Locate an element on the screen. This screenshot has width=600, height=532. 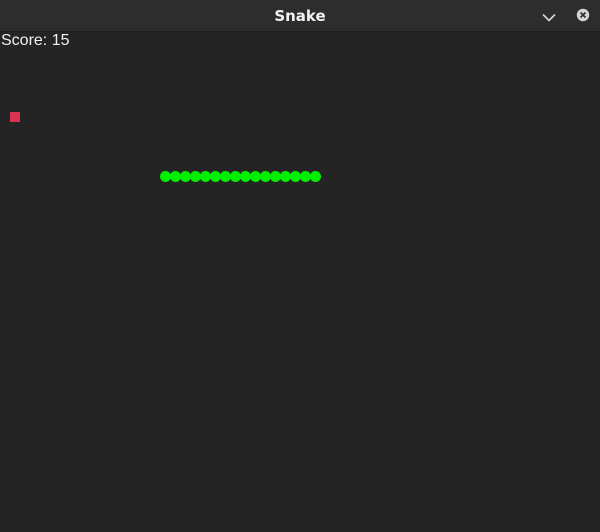
score-label: Score: 15 is located at coordinates (35, 40).